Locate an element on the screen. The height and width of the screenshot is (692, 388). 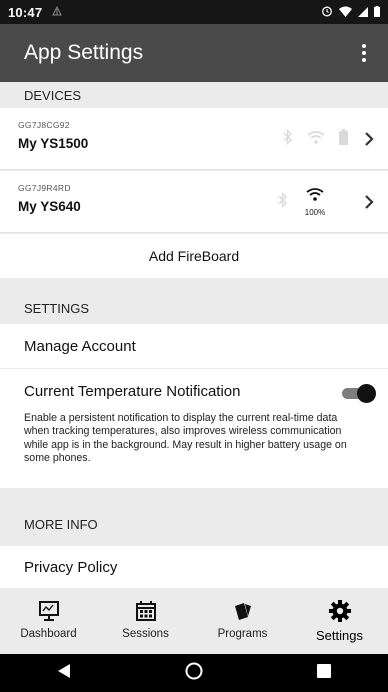
back-icon is located at coordinates (64, 673).